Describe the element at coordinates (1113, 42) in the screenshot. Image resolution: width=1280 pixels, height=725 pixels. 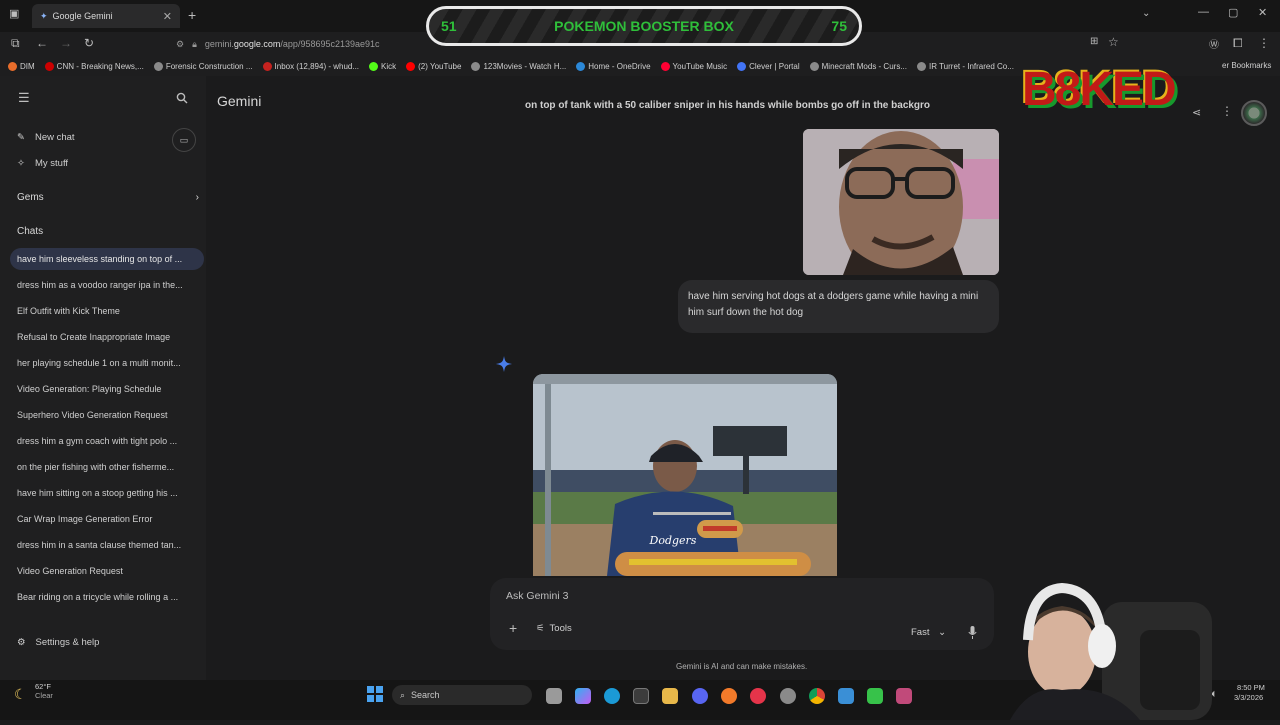
I see `bookmark-star-icon: ☆` at that location.